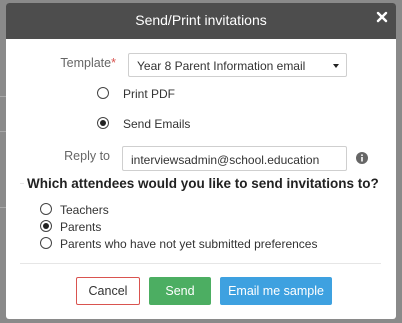 The height and width of the screenshot is (323, 402). I want to click on template-select: Year 8 Parent Information email, so click(237, 65).